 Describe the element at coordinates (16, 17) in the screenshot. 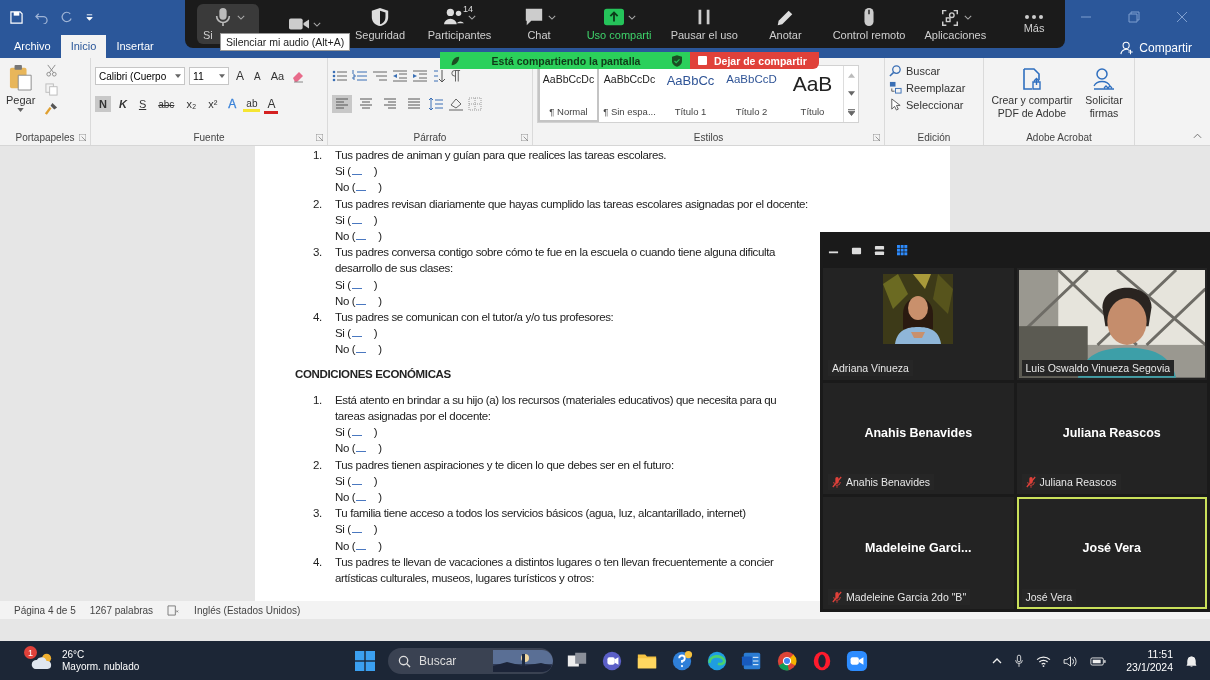

I see `save-icon` at that location.